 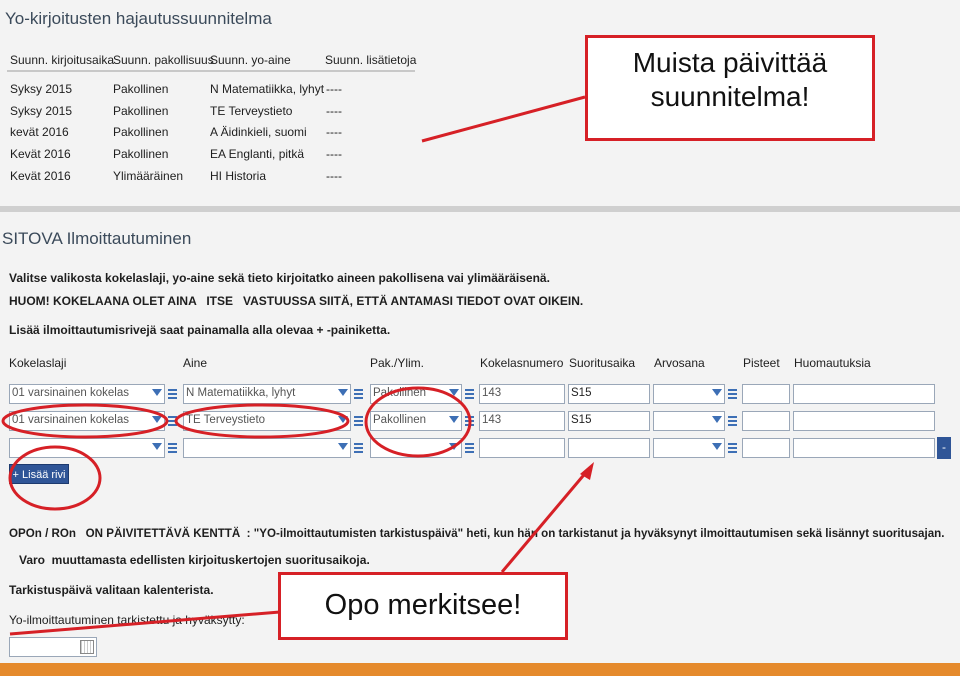 What do you see at coordinates (238, 176) in the screenshot?
I see `plan-cell: HI Historia` at bounding box center [238, 176].